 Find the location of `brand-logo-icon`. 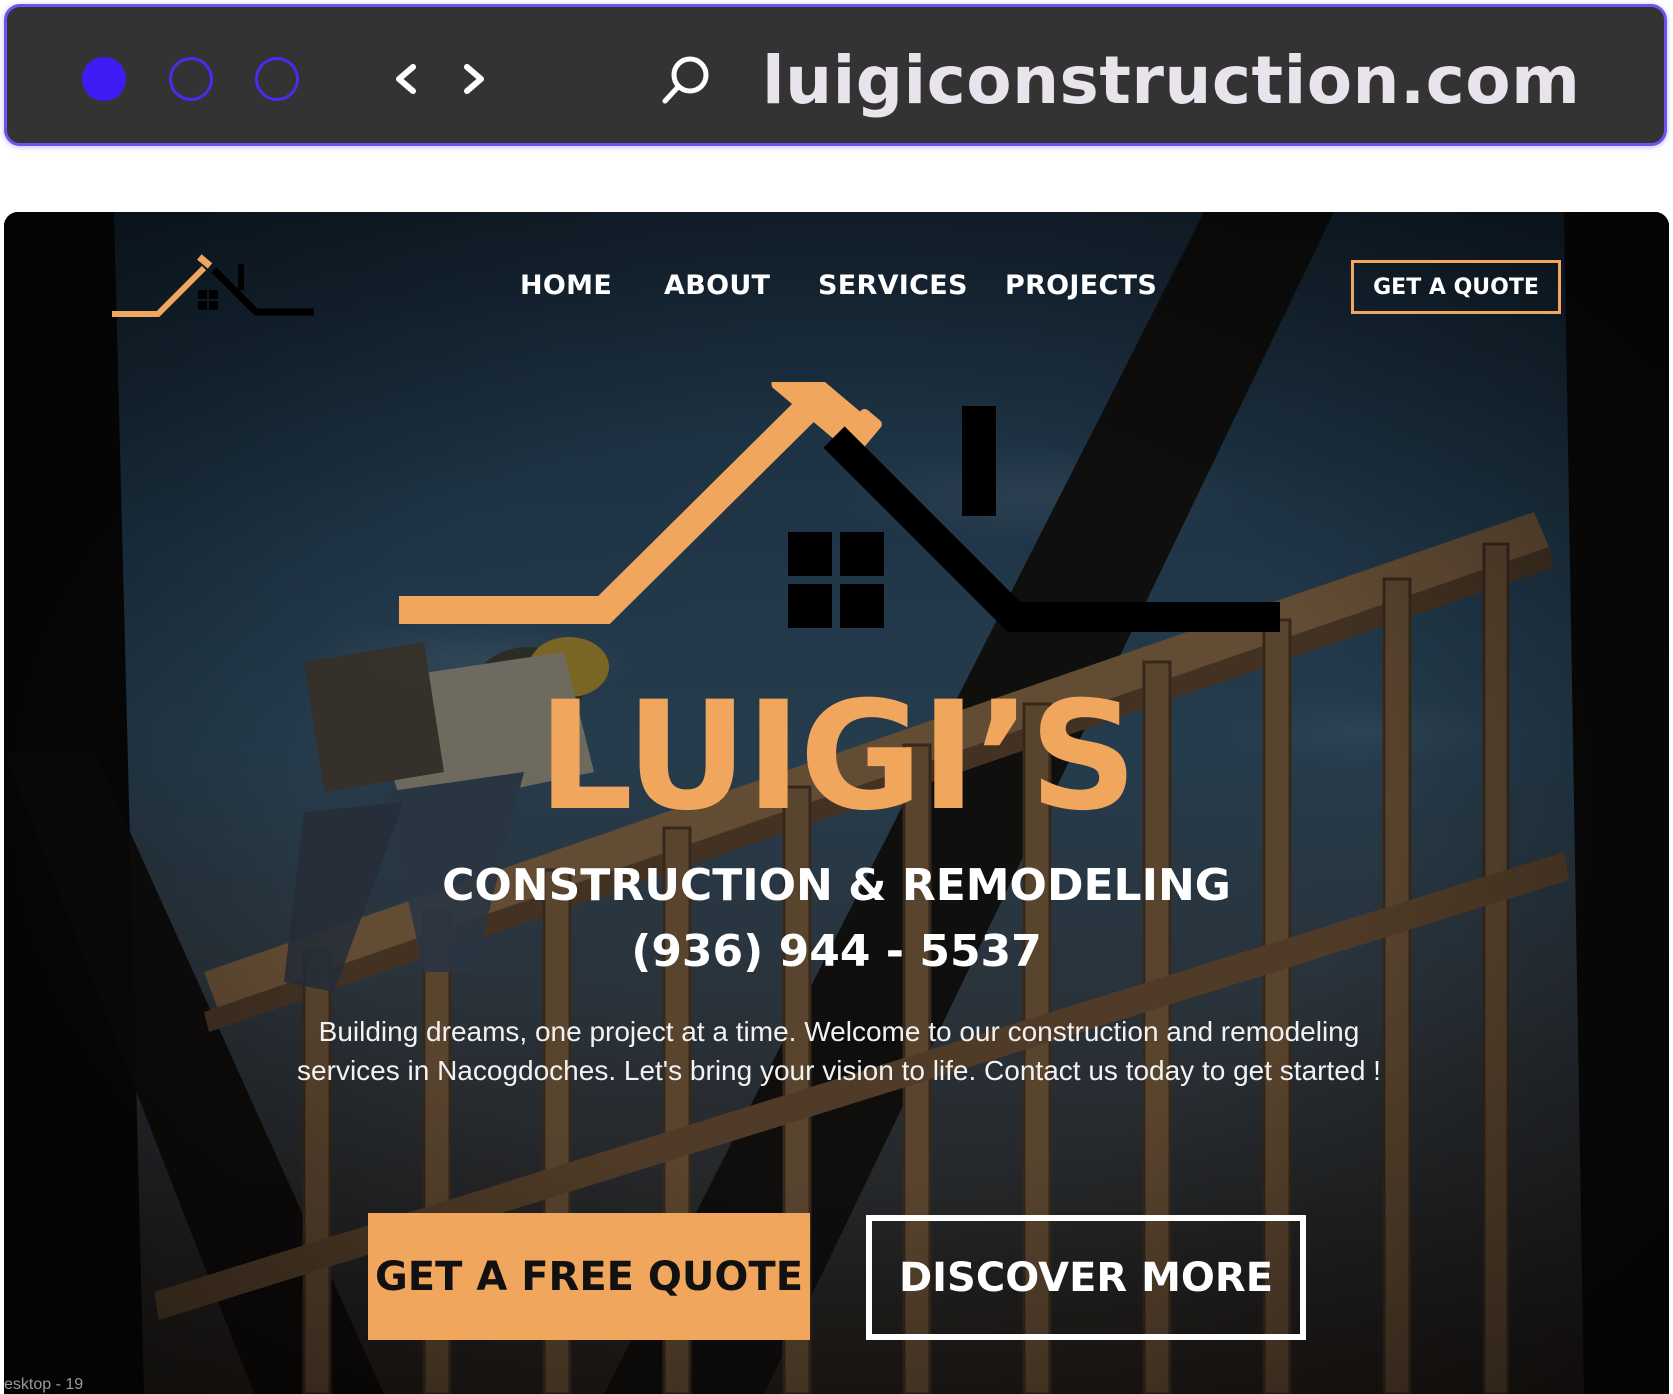

brand-logo-icon is located at coordinates (839, 507).